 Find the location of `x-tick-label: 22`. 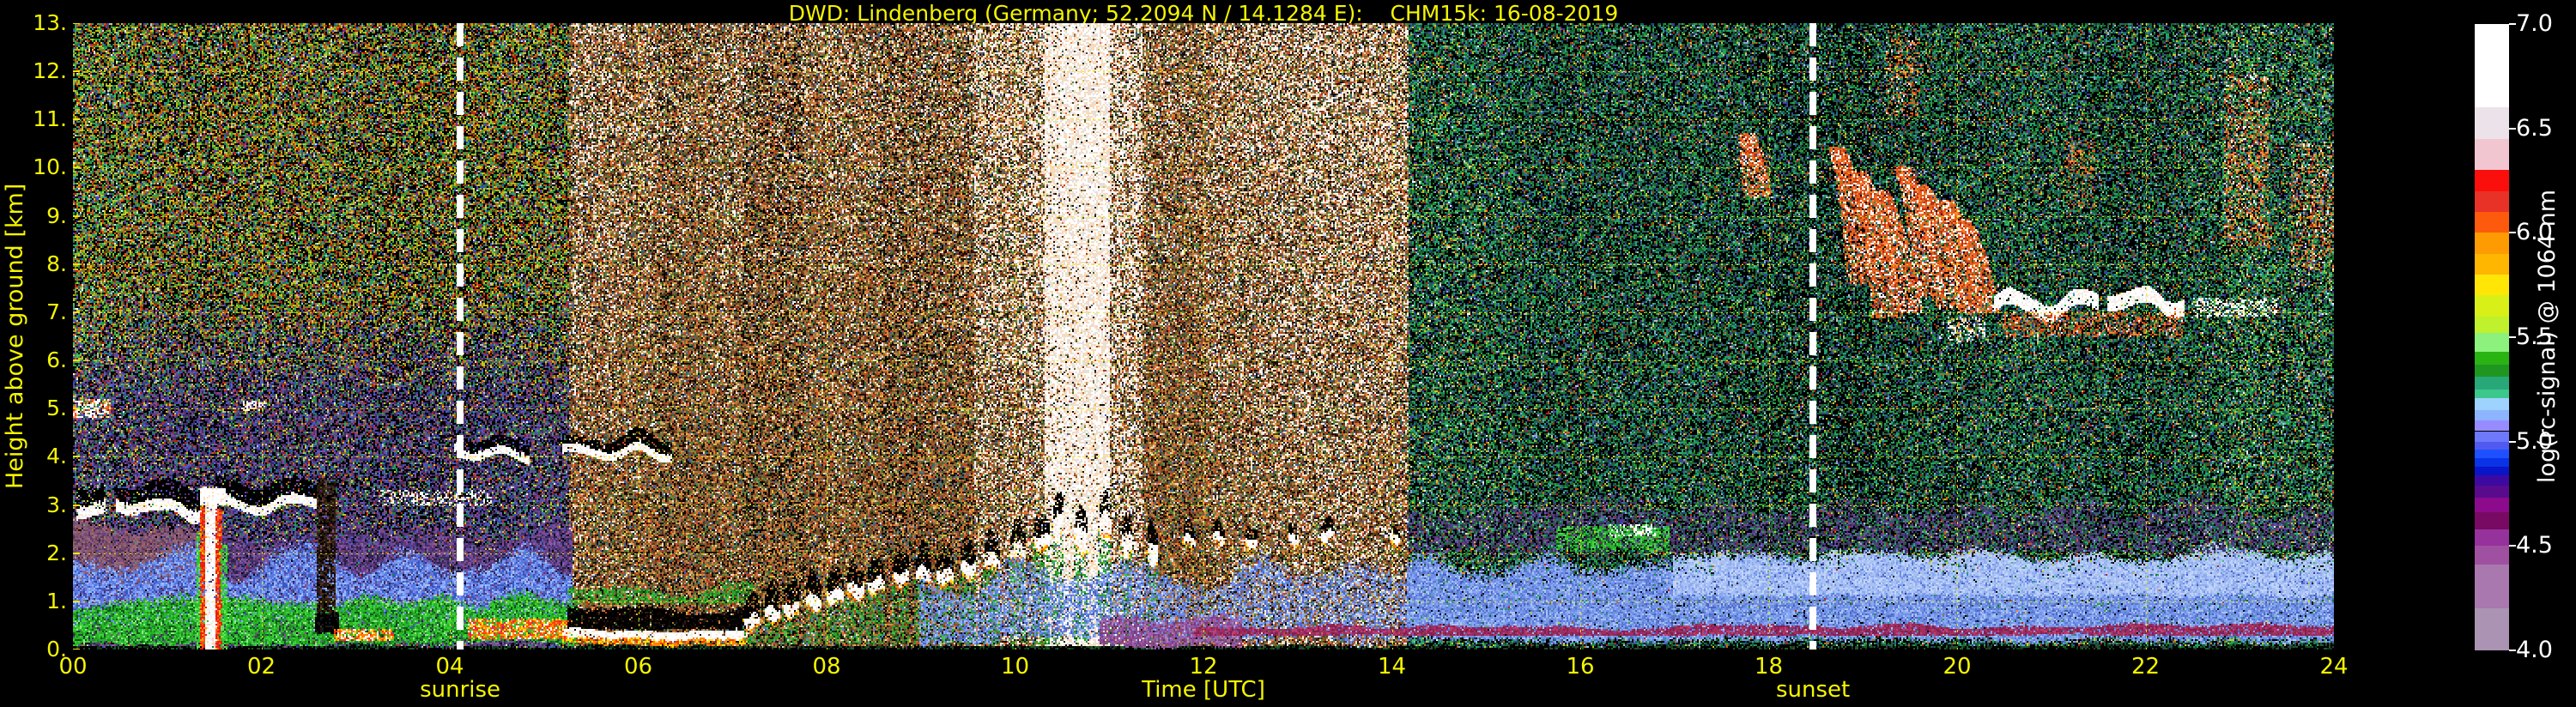

x-tick-label: 22 is located at coordinates (2146, 667).